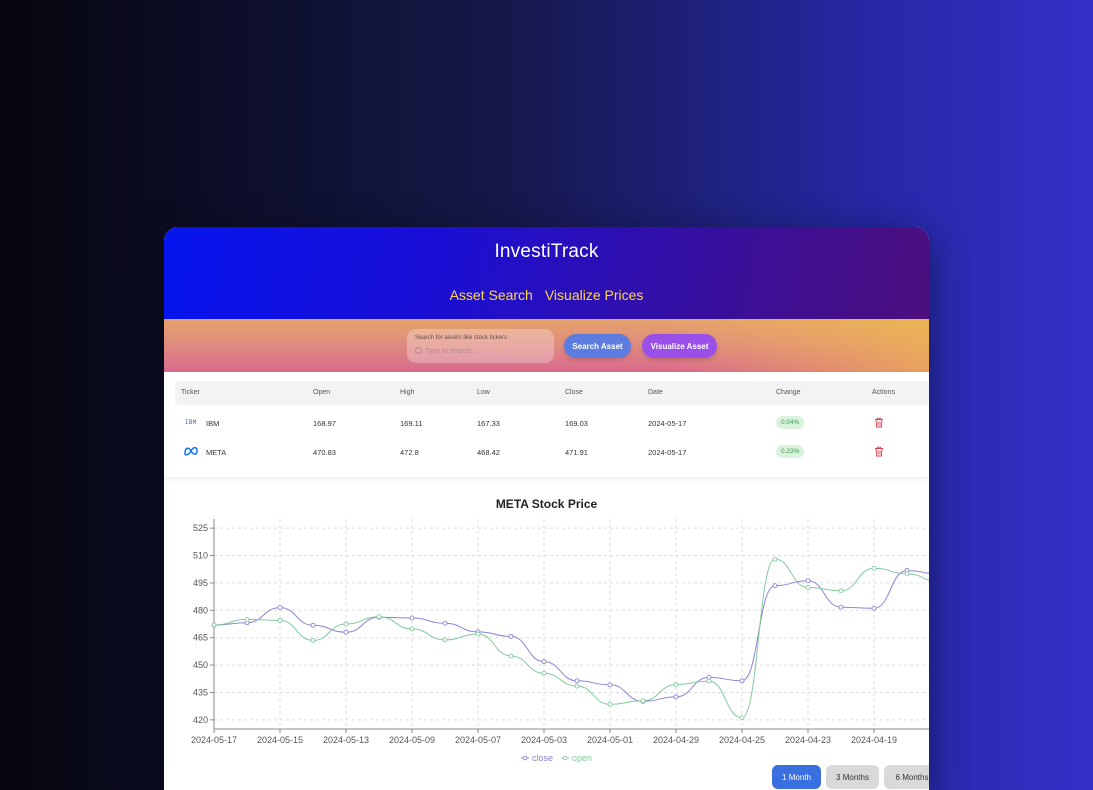  What do you see at coordinates (324, 452) in the screenshot?
I see `open-cell: 470.83` at bounding box center [324, 452].